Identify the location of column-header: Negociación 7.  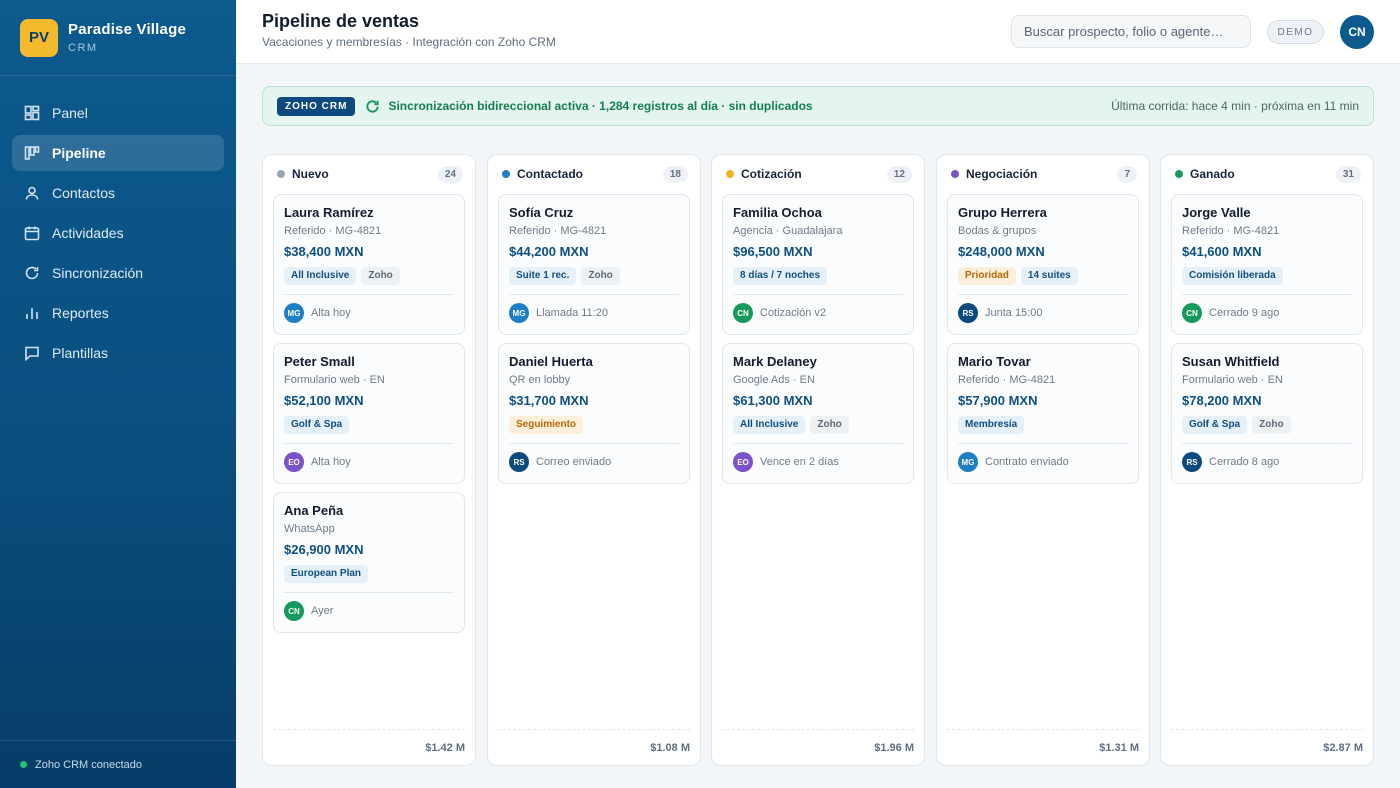
(1043, 174).